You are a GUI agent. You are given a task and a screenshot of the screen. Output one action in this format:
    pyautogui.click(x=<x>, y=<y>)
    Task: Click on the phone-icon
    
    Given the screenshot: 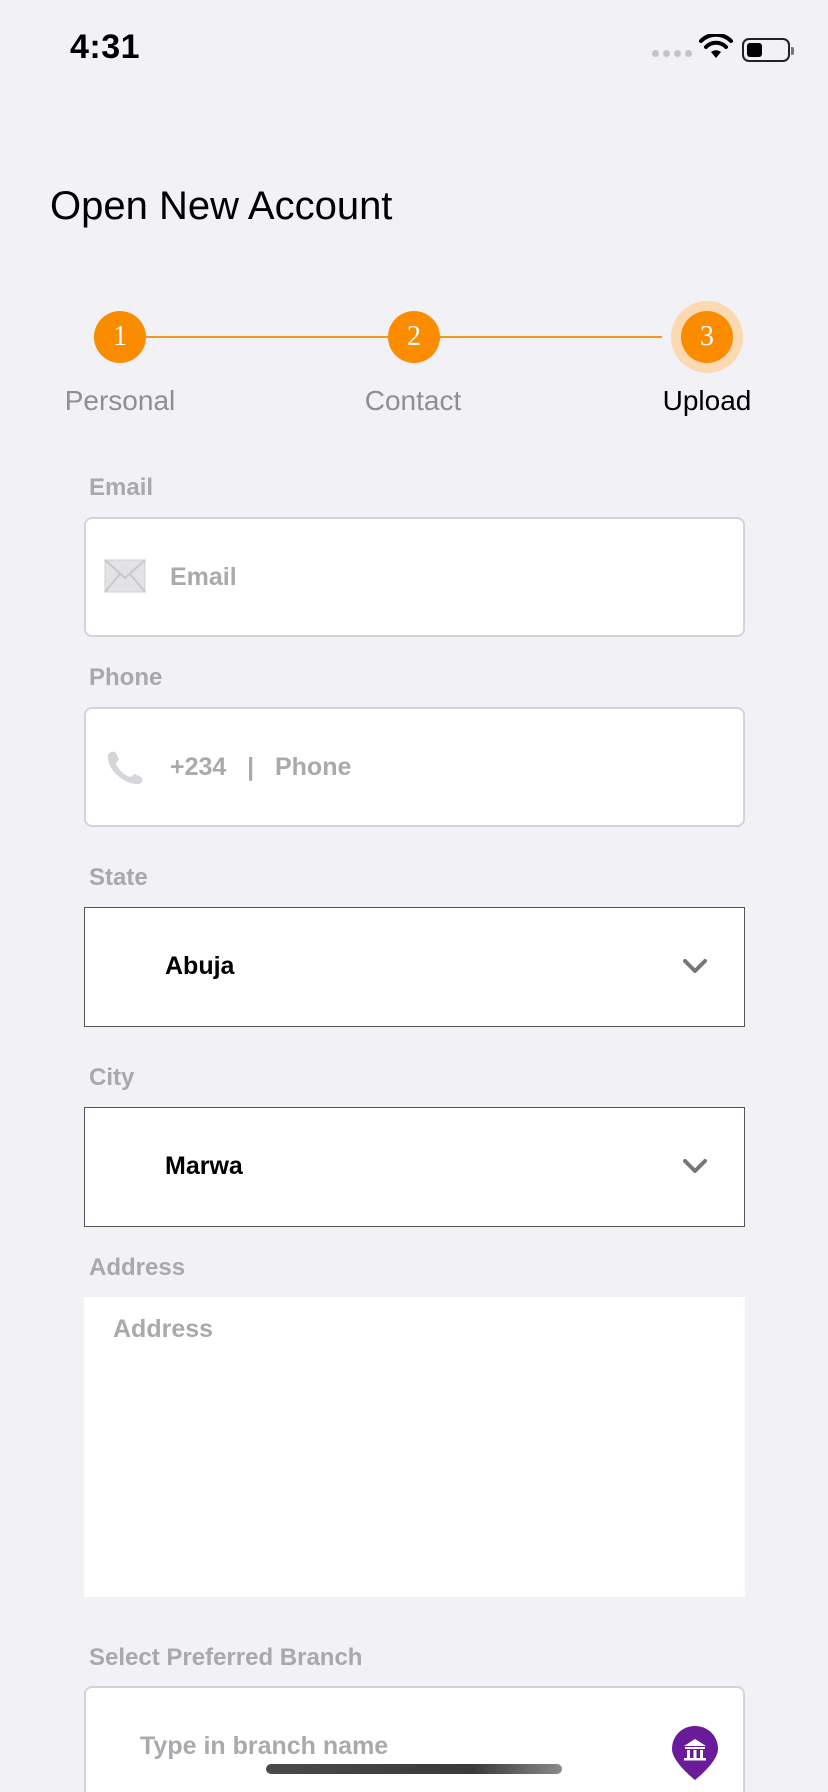 What is the action you would take?
    pyautogui.click(x=125, y=768)
    